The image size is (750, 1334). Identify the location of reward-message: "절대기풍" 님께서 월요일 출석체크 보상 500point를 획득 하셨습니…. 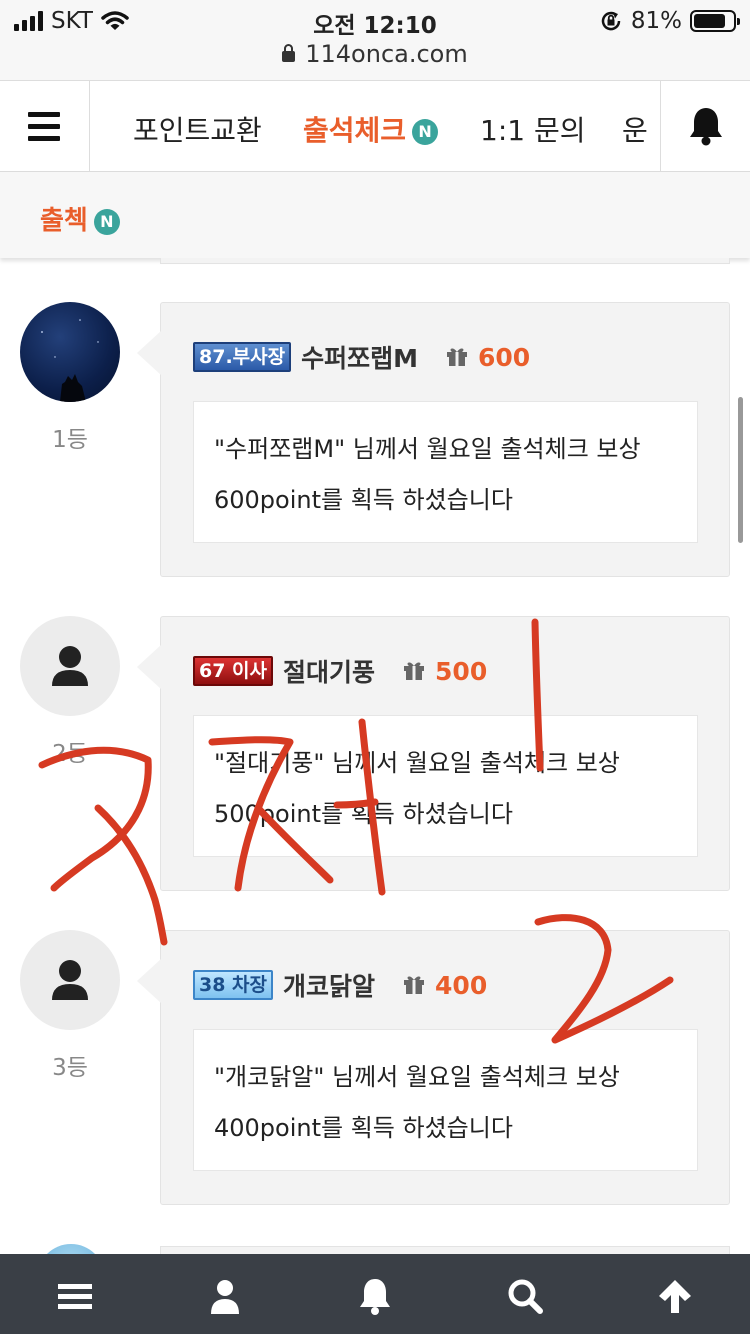
(445, 786).